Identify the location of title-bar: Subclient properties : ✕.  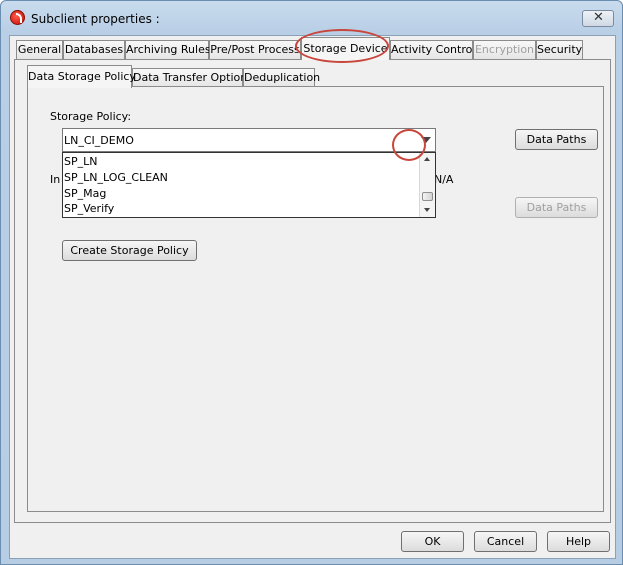
(311, 18).